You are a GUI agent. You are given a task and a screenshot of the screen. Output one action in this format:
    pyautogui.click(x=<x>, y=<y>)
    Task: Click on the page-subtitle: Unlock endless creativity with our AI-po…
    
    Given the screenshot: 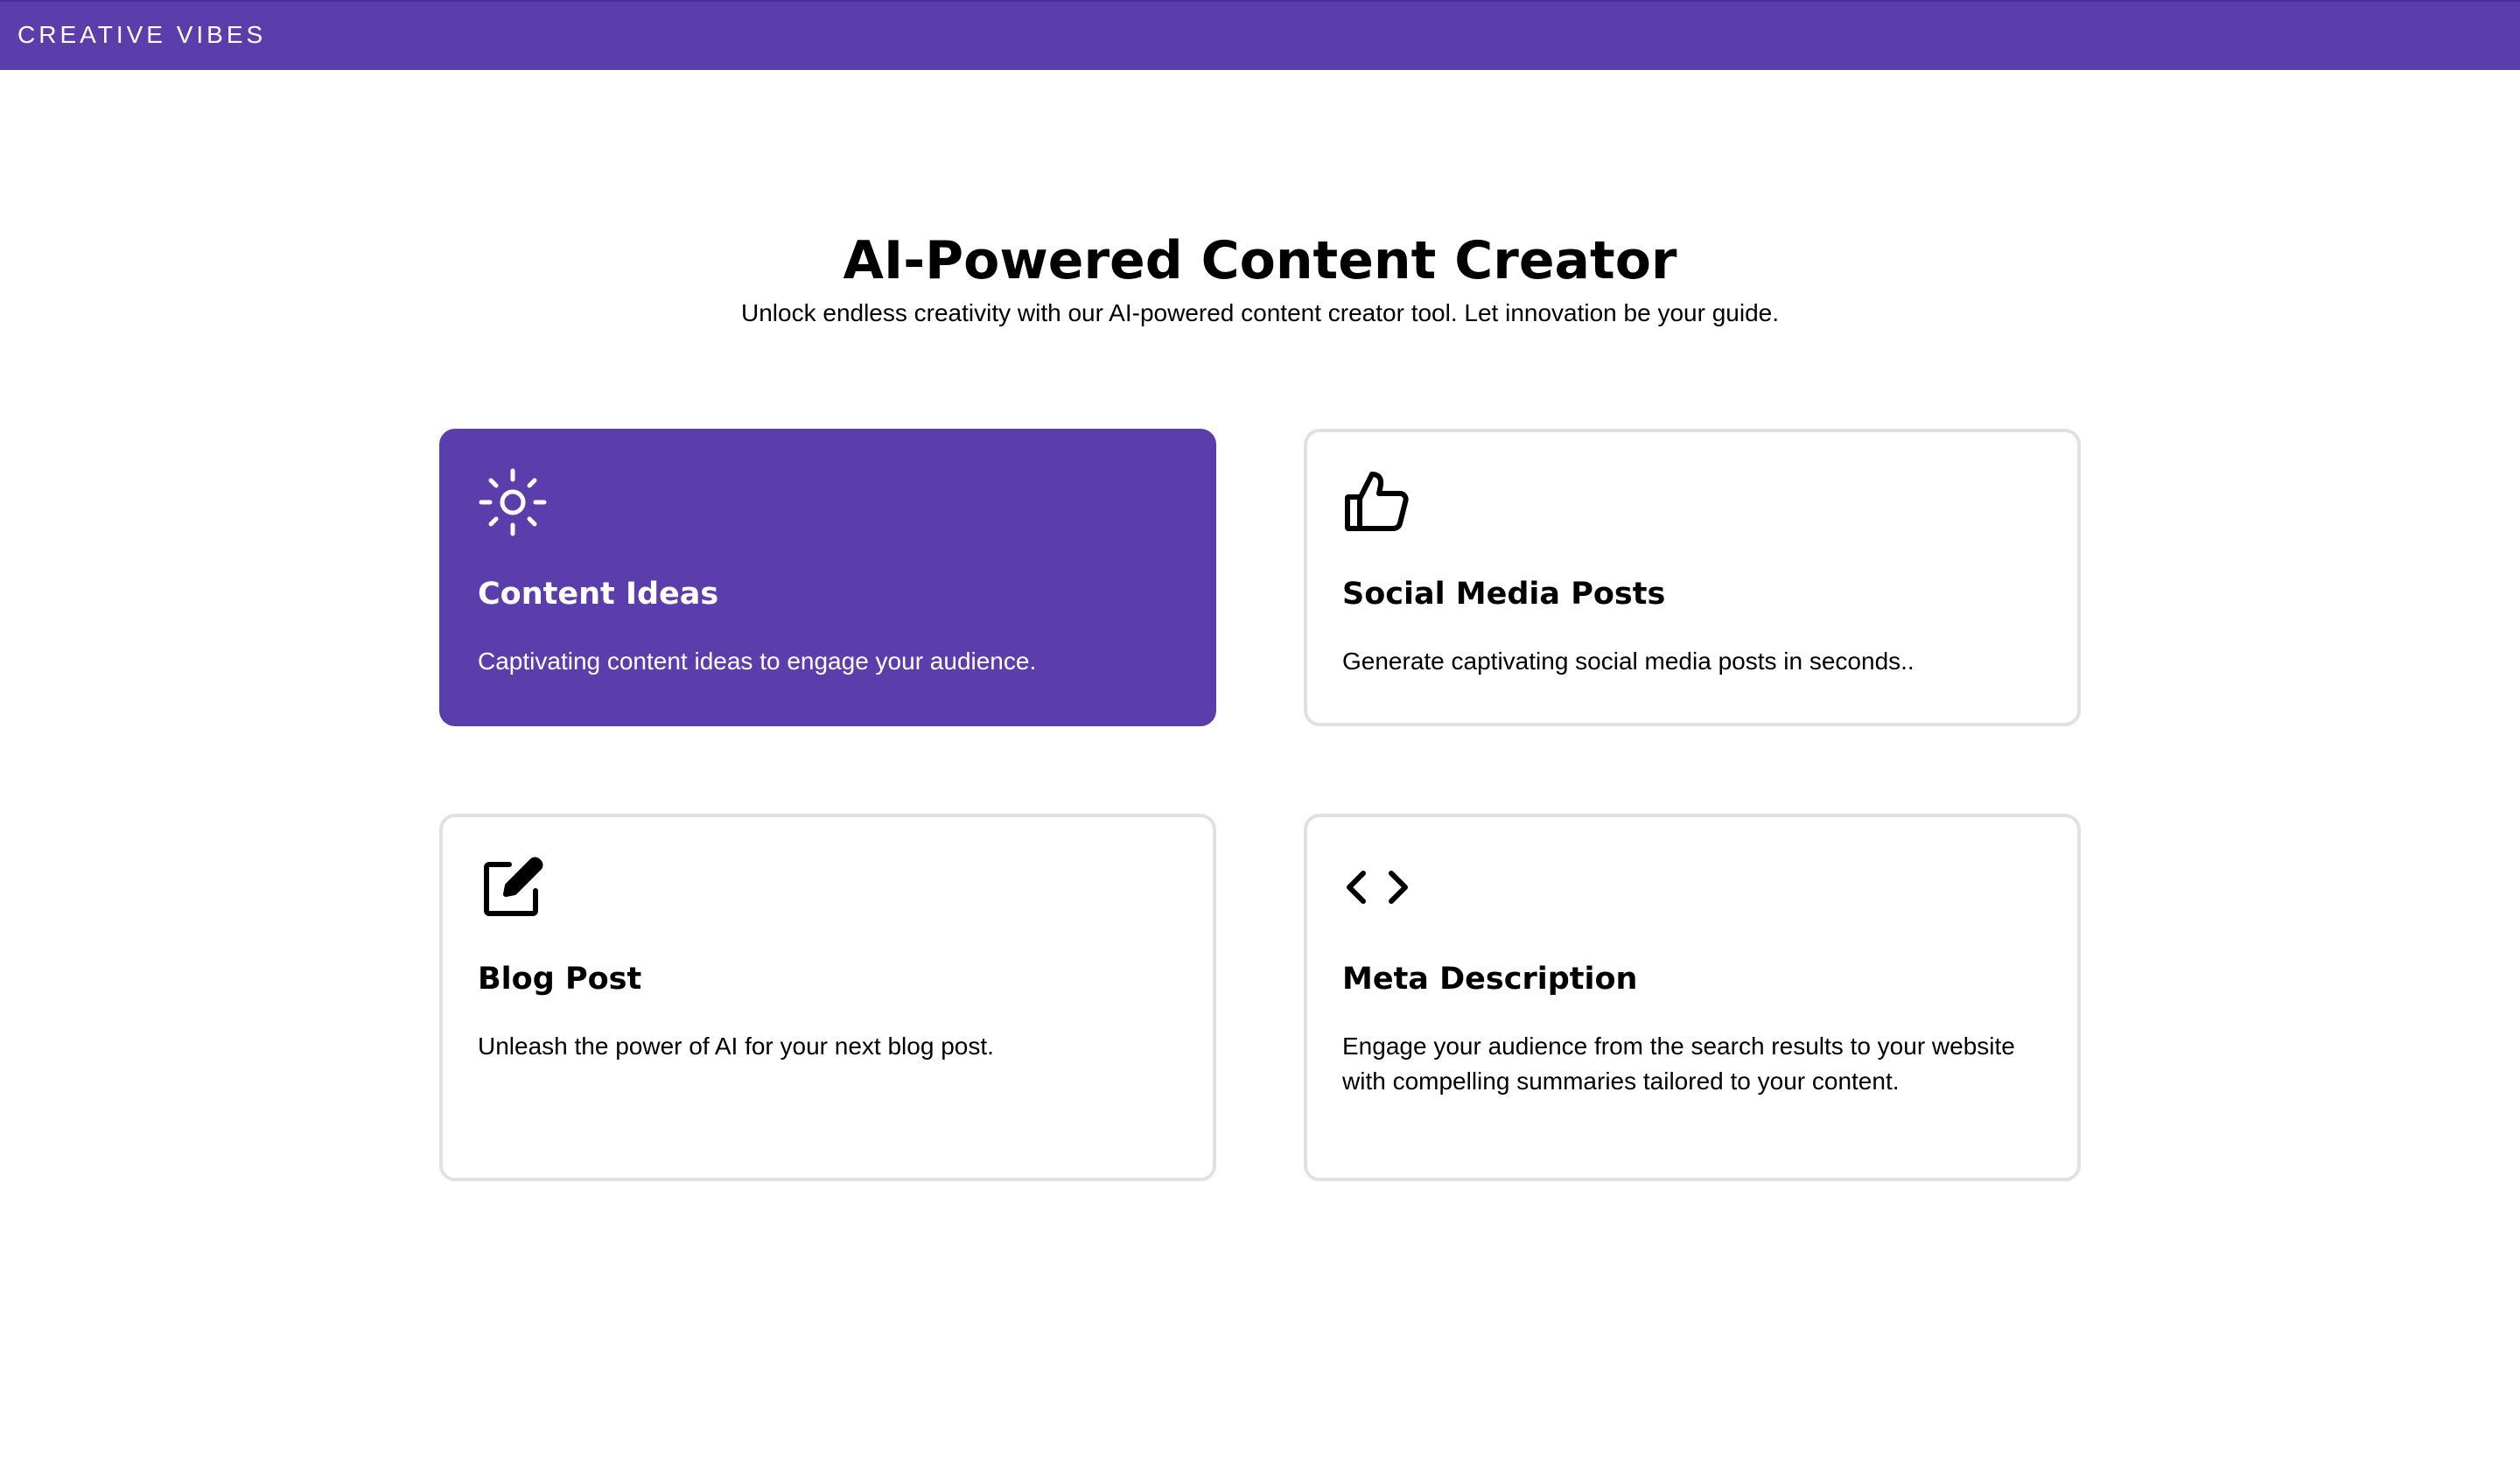 What is the action you would take?
    pyautogui.click(x=1260, y=312)
    